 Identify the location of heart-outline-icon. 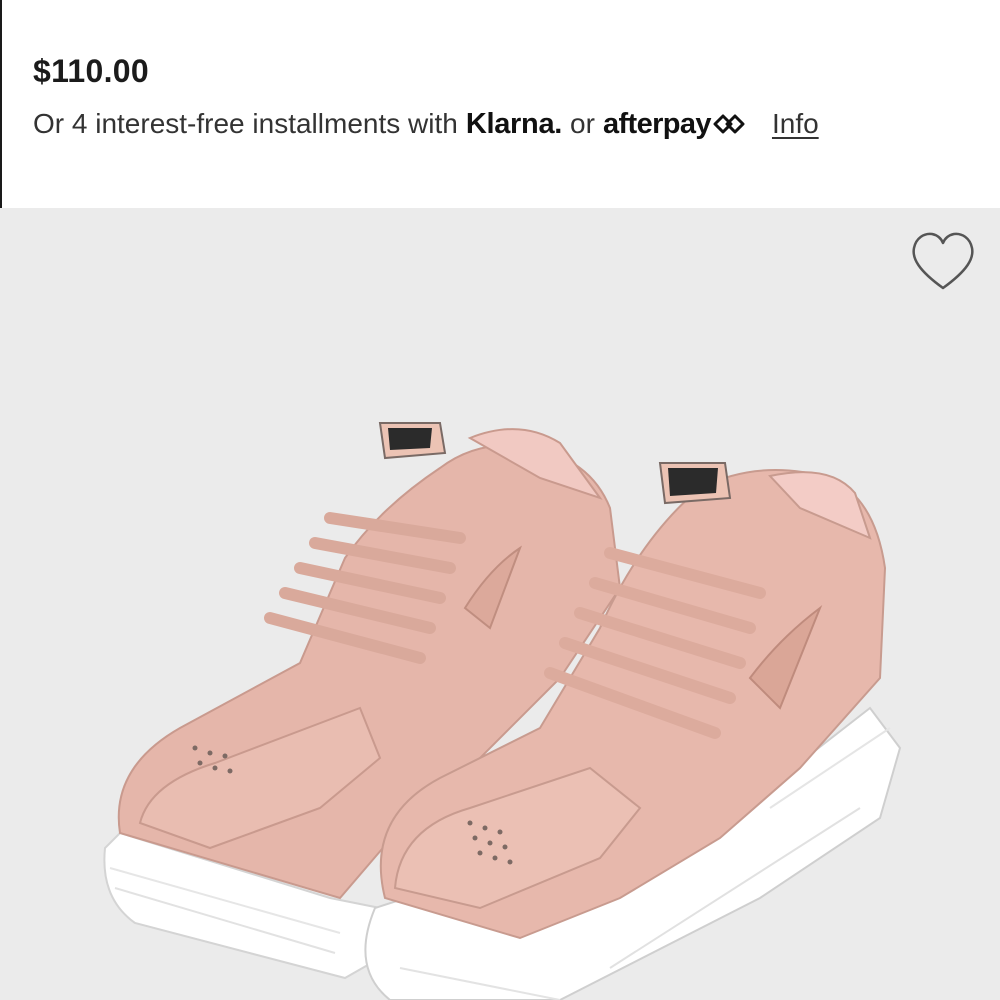
(943, 263).